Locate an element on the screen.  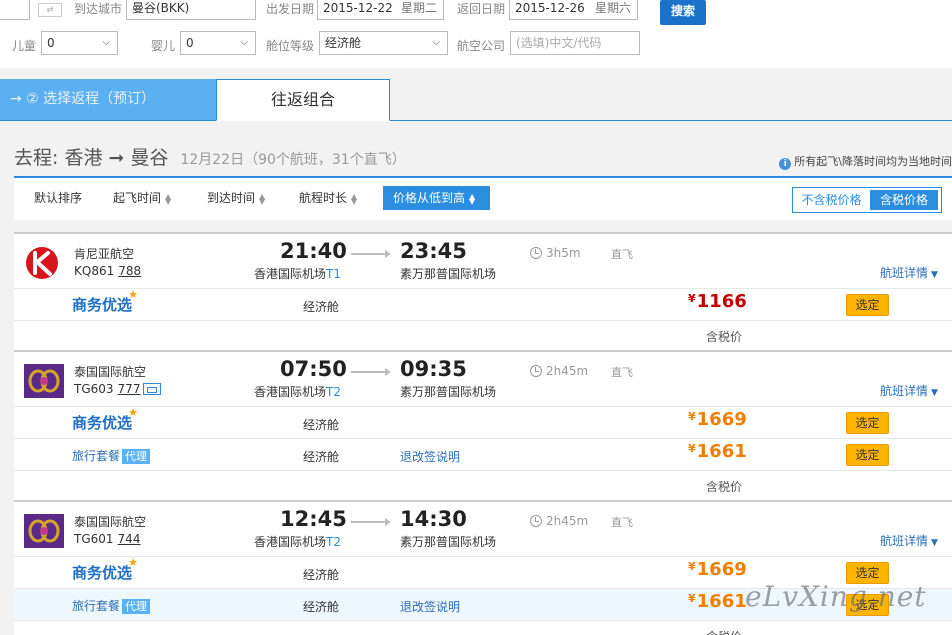
child-select: 0 ⌵ is located at coordinates (79, 43).